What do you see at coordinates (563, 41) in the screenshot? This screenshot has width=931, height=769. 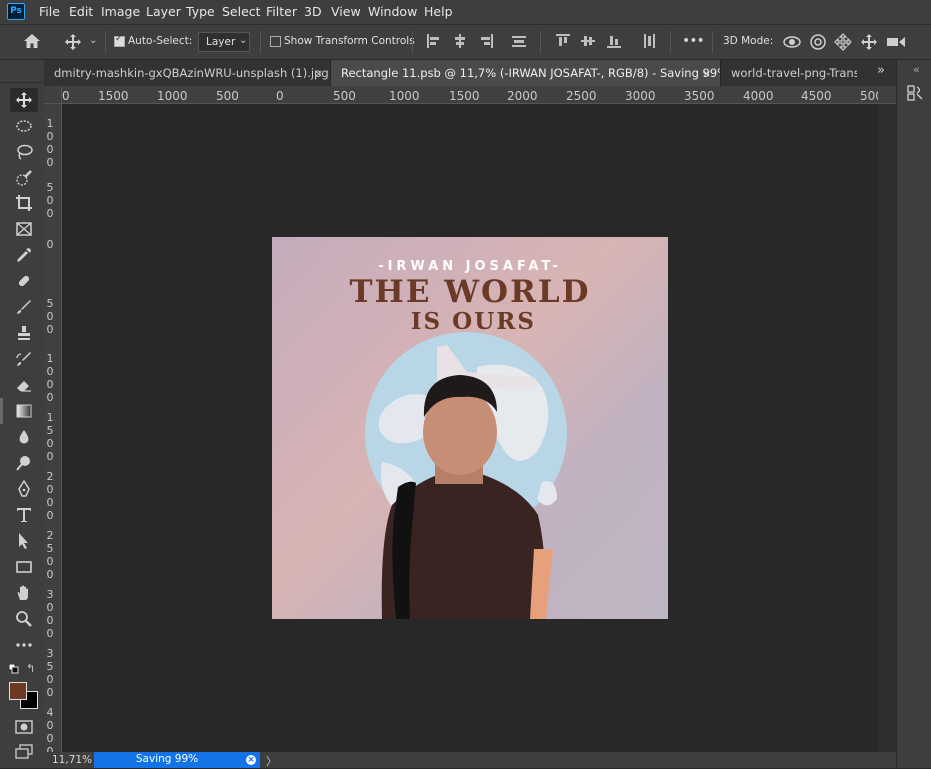 I see `align-top-icon` at bounding box center [563, 41].